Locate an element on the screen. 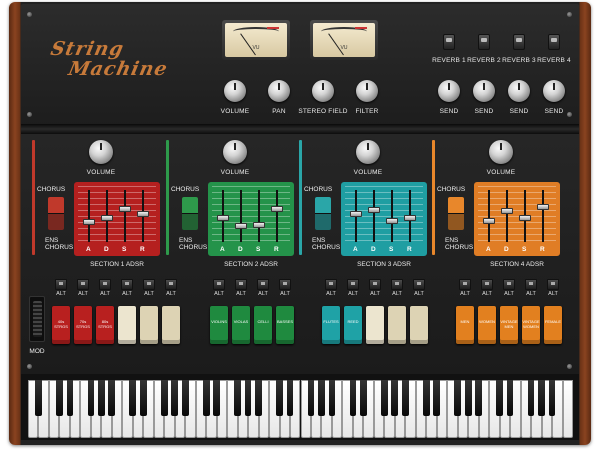  section-4-chorus-switch is located at coordinates (456, 213).